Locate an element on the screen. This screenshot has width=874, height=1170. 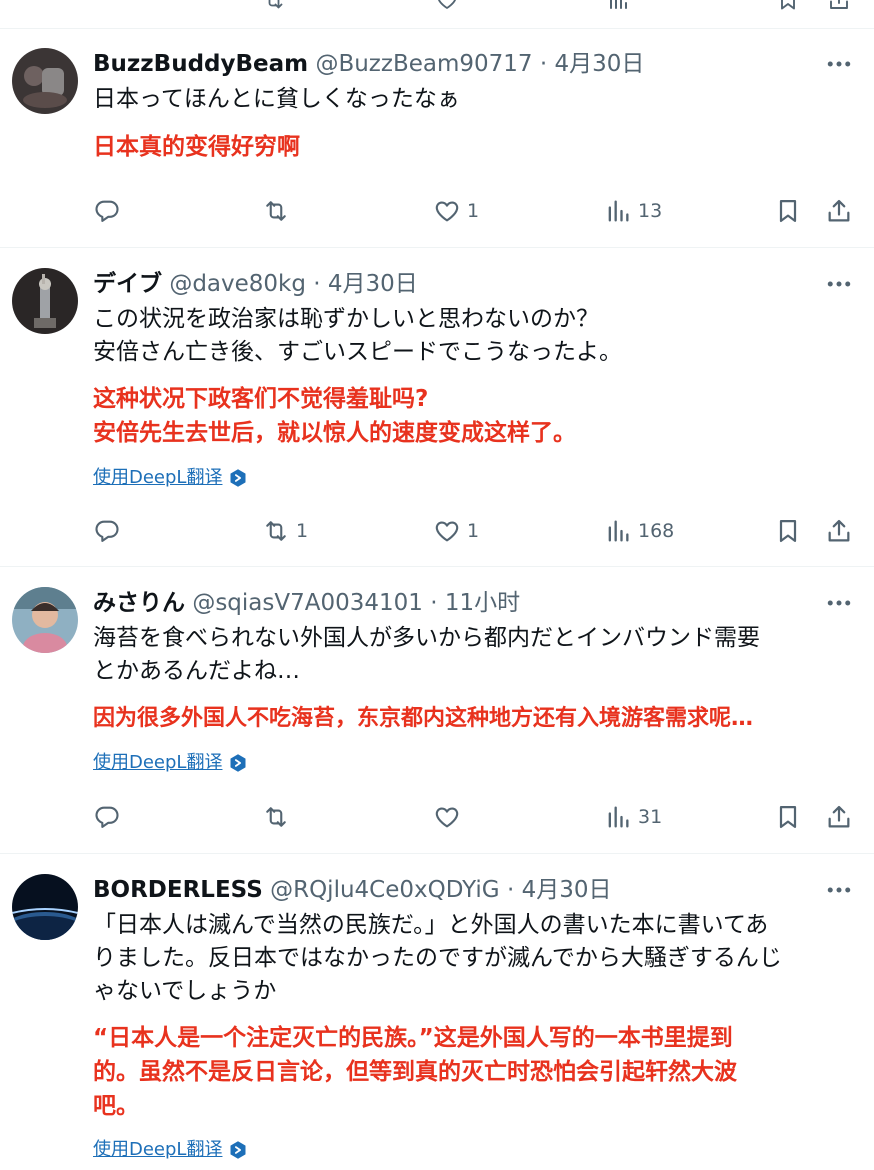
user-handle: @sqiasV7A0034101 is located at coordinates (307, 603).